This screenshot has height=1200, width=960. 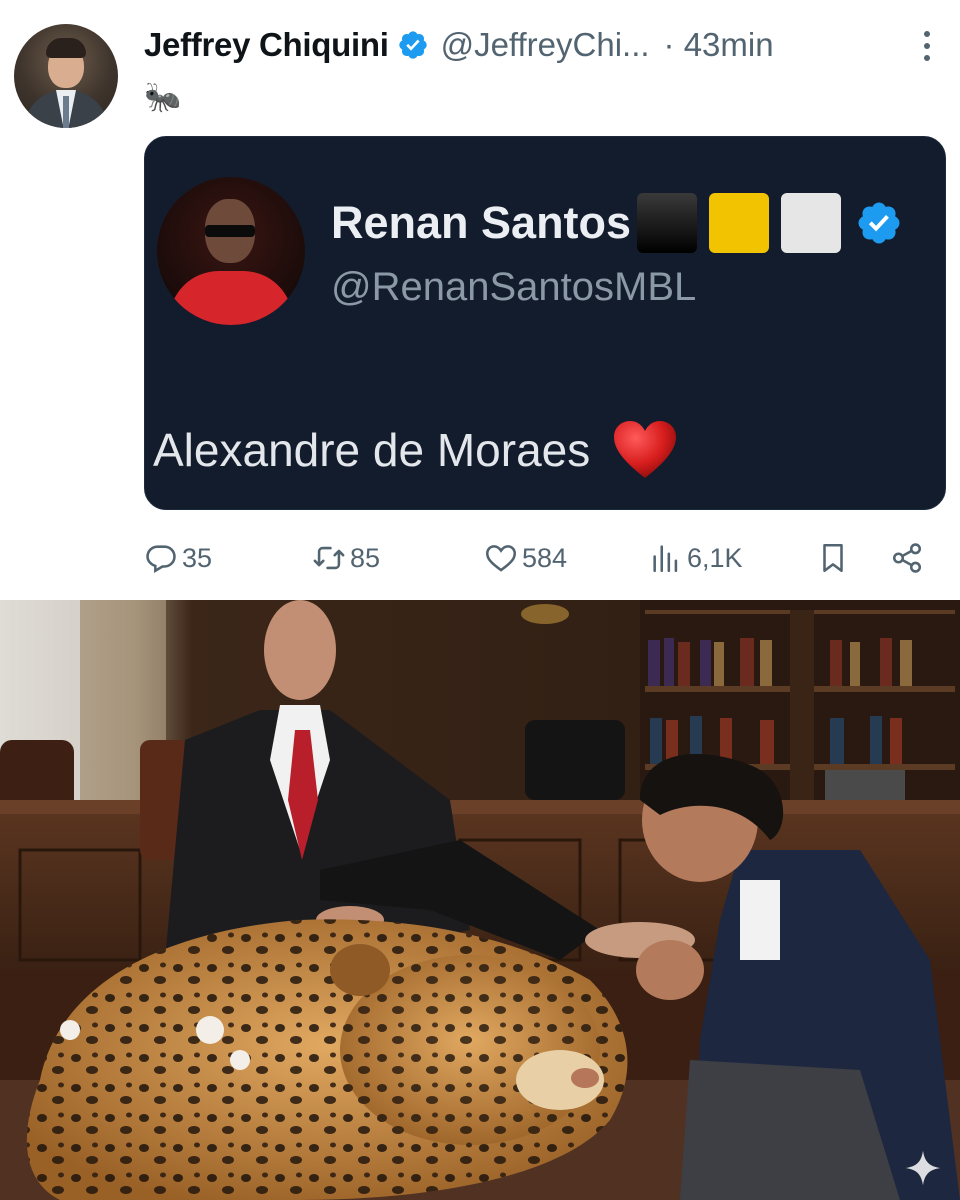 I want to click on repost-button: 85, so click(x=346, y=558).